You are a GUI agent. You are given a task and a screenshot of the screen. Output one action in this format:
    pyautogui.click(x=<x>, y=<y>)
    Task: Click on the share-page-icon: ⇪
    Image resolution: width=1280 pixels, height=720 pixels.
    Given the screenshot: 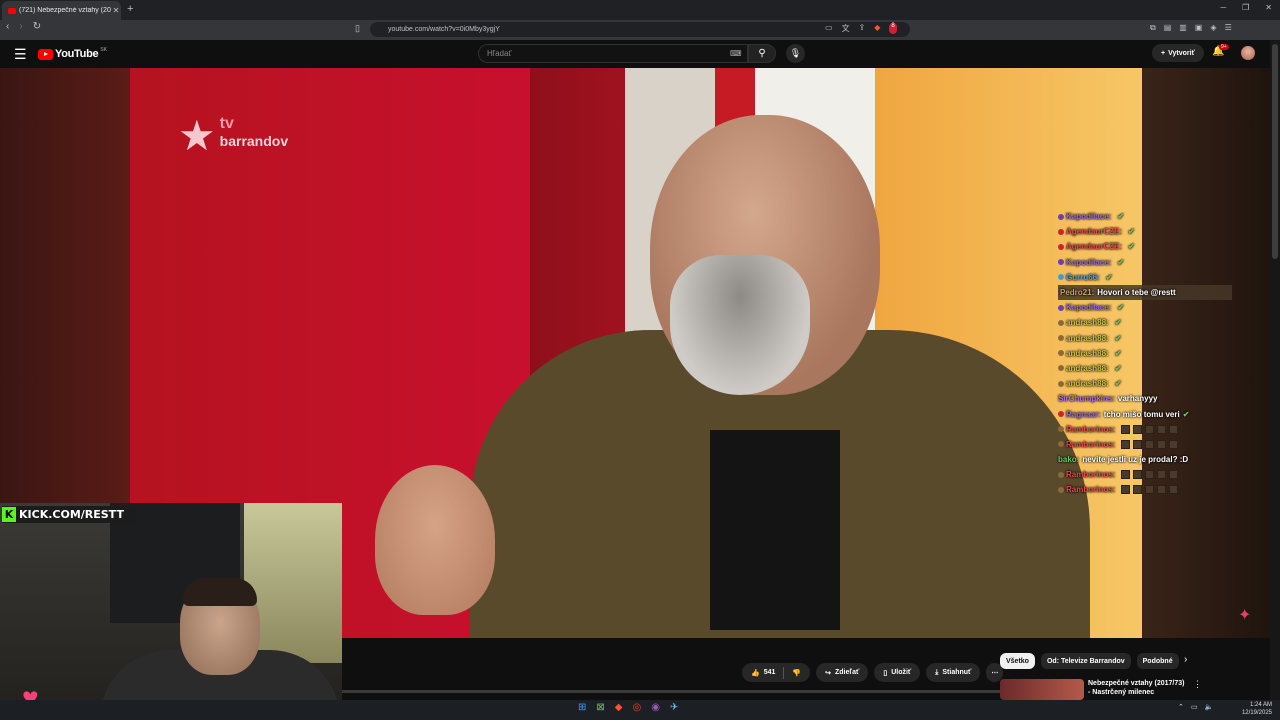 What is the action you would take?
    pyautogui.click(x=862, y=28)
    